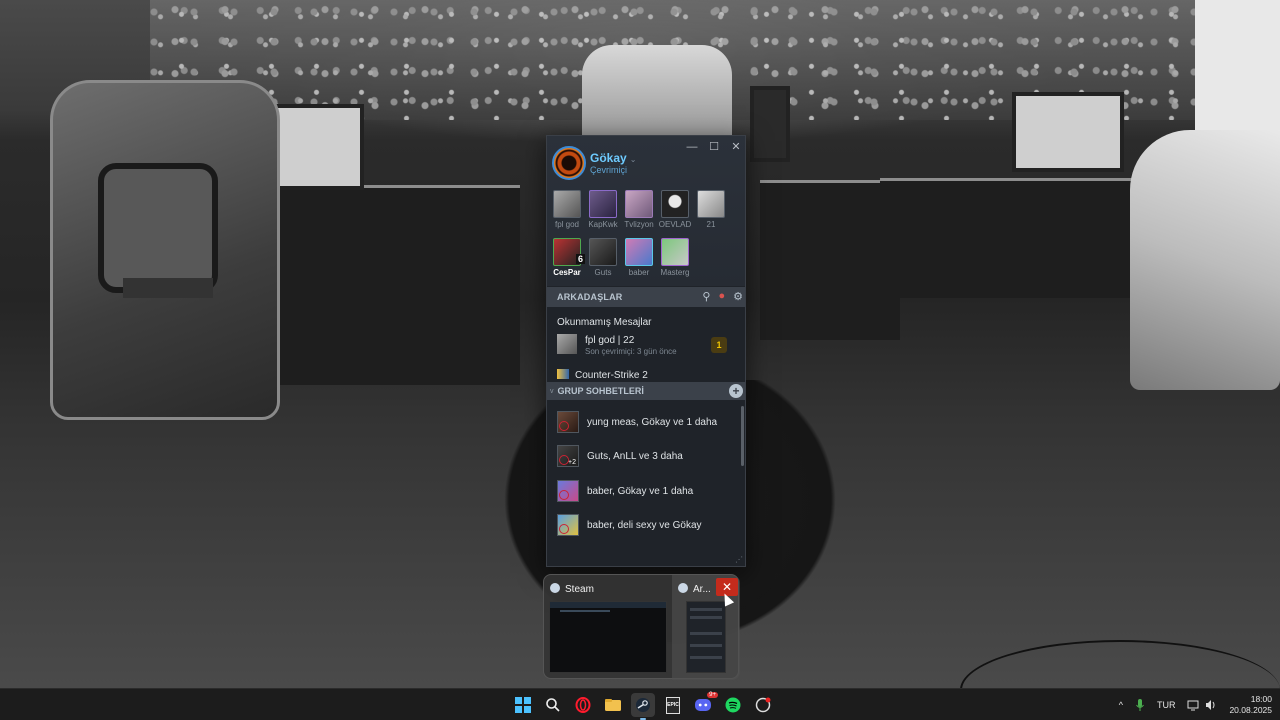 The width and height of the screenshot is (1280, 720). Describe the element at coordinates (567, 257) in the screenshot. I see `favorite-friend: 6 CesPar` at that location.